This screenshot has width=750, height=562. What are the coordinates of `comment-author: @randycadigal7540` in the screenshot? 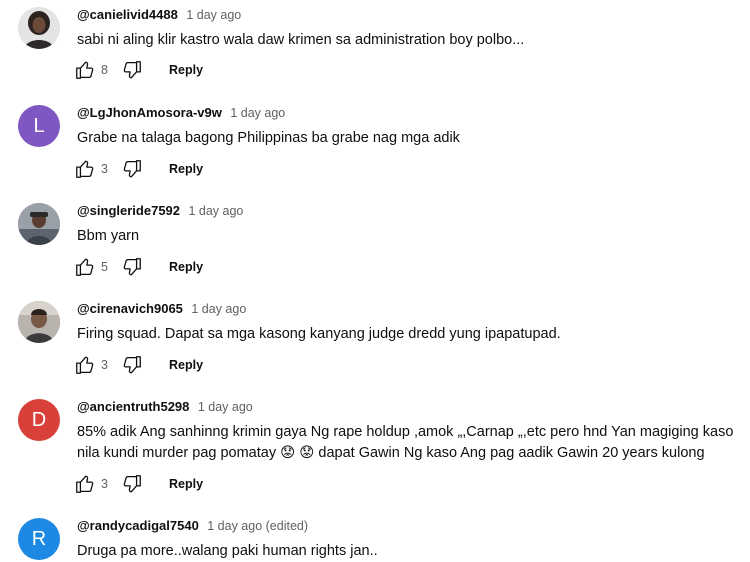 It's located at (138, 525).